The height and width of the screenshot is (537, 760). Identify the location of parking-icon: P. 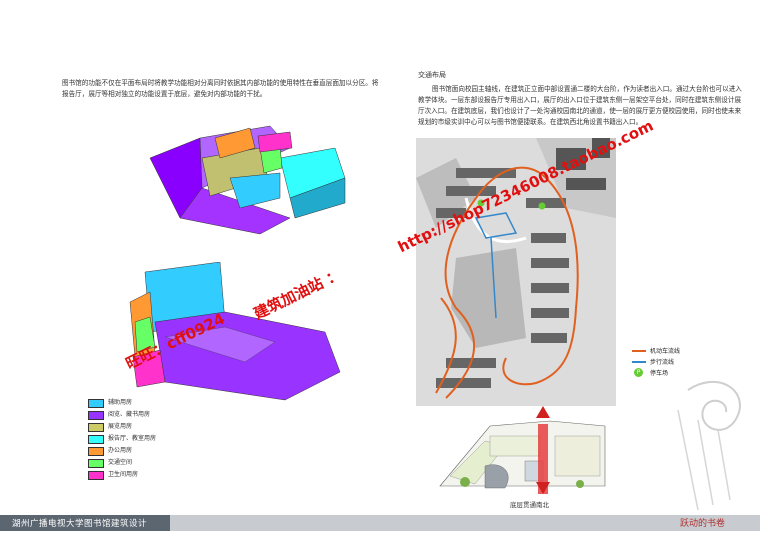
(638, 372).